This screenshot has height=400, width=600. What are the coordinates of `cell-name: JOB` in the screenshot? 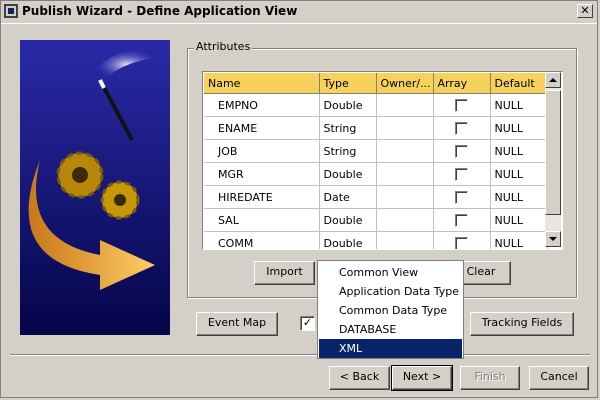 It's located at (262, 151).